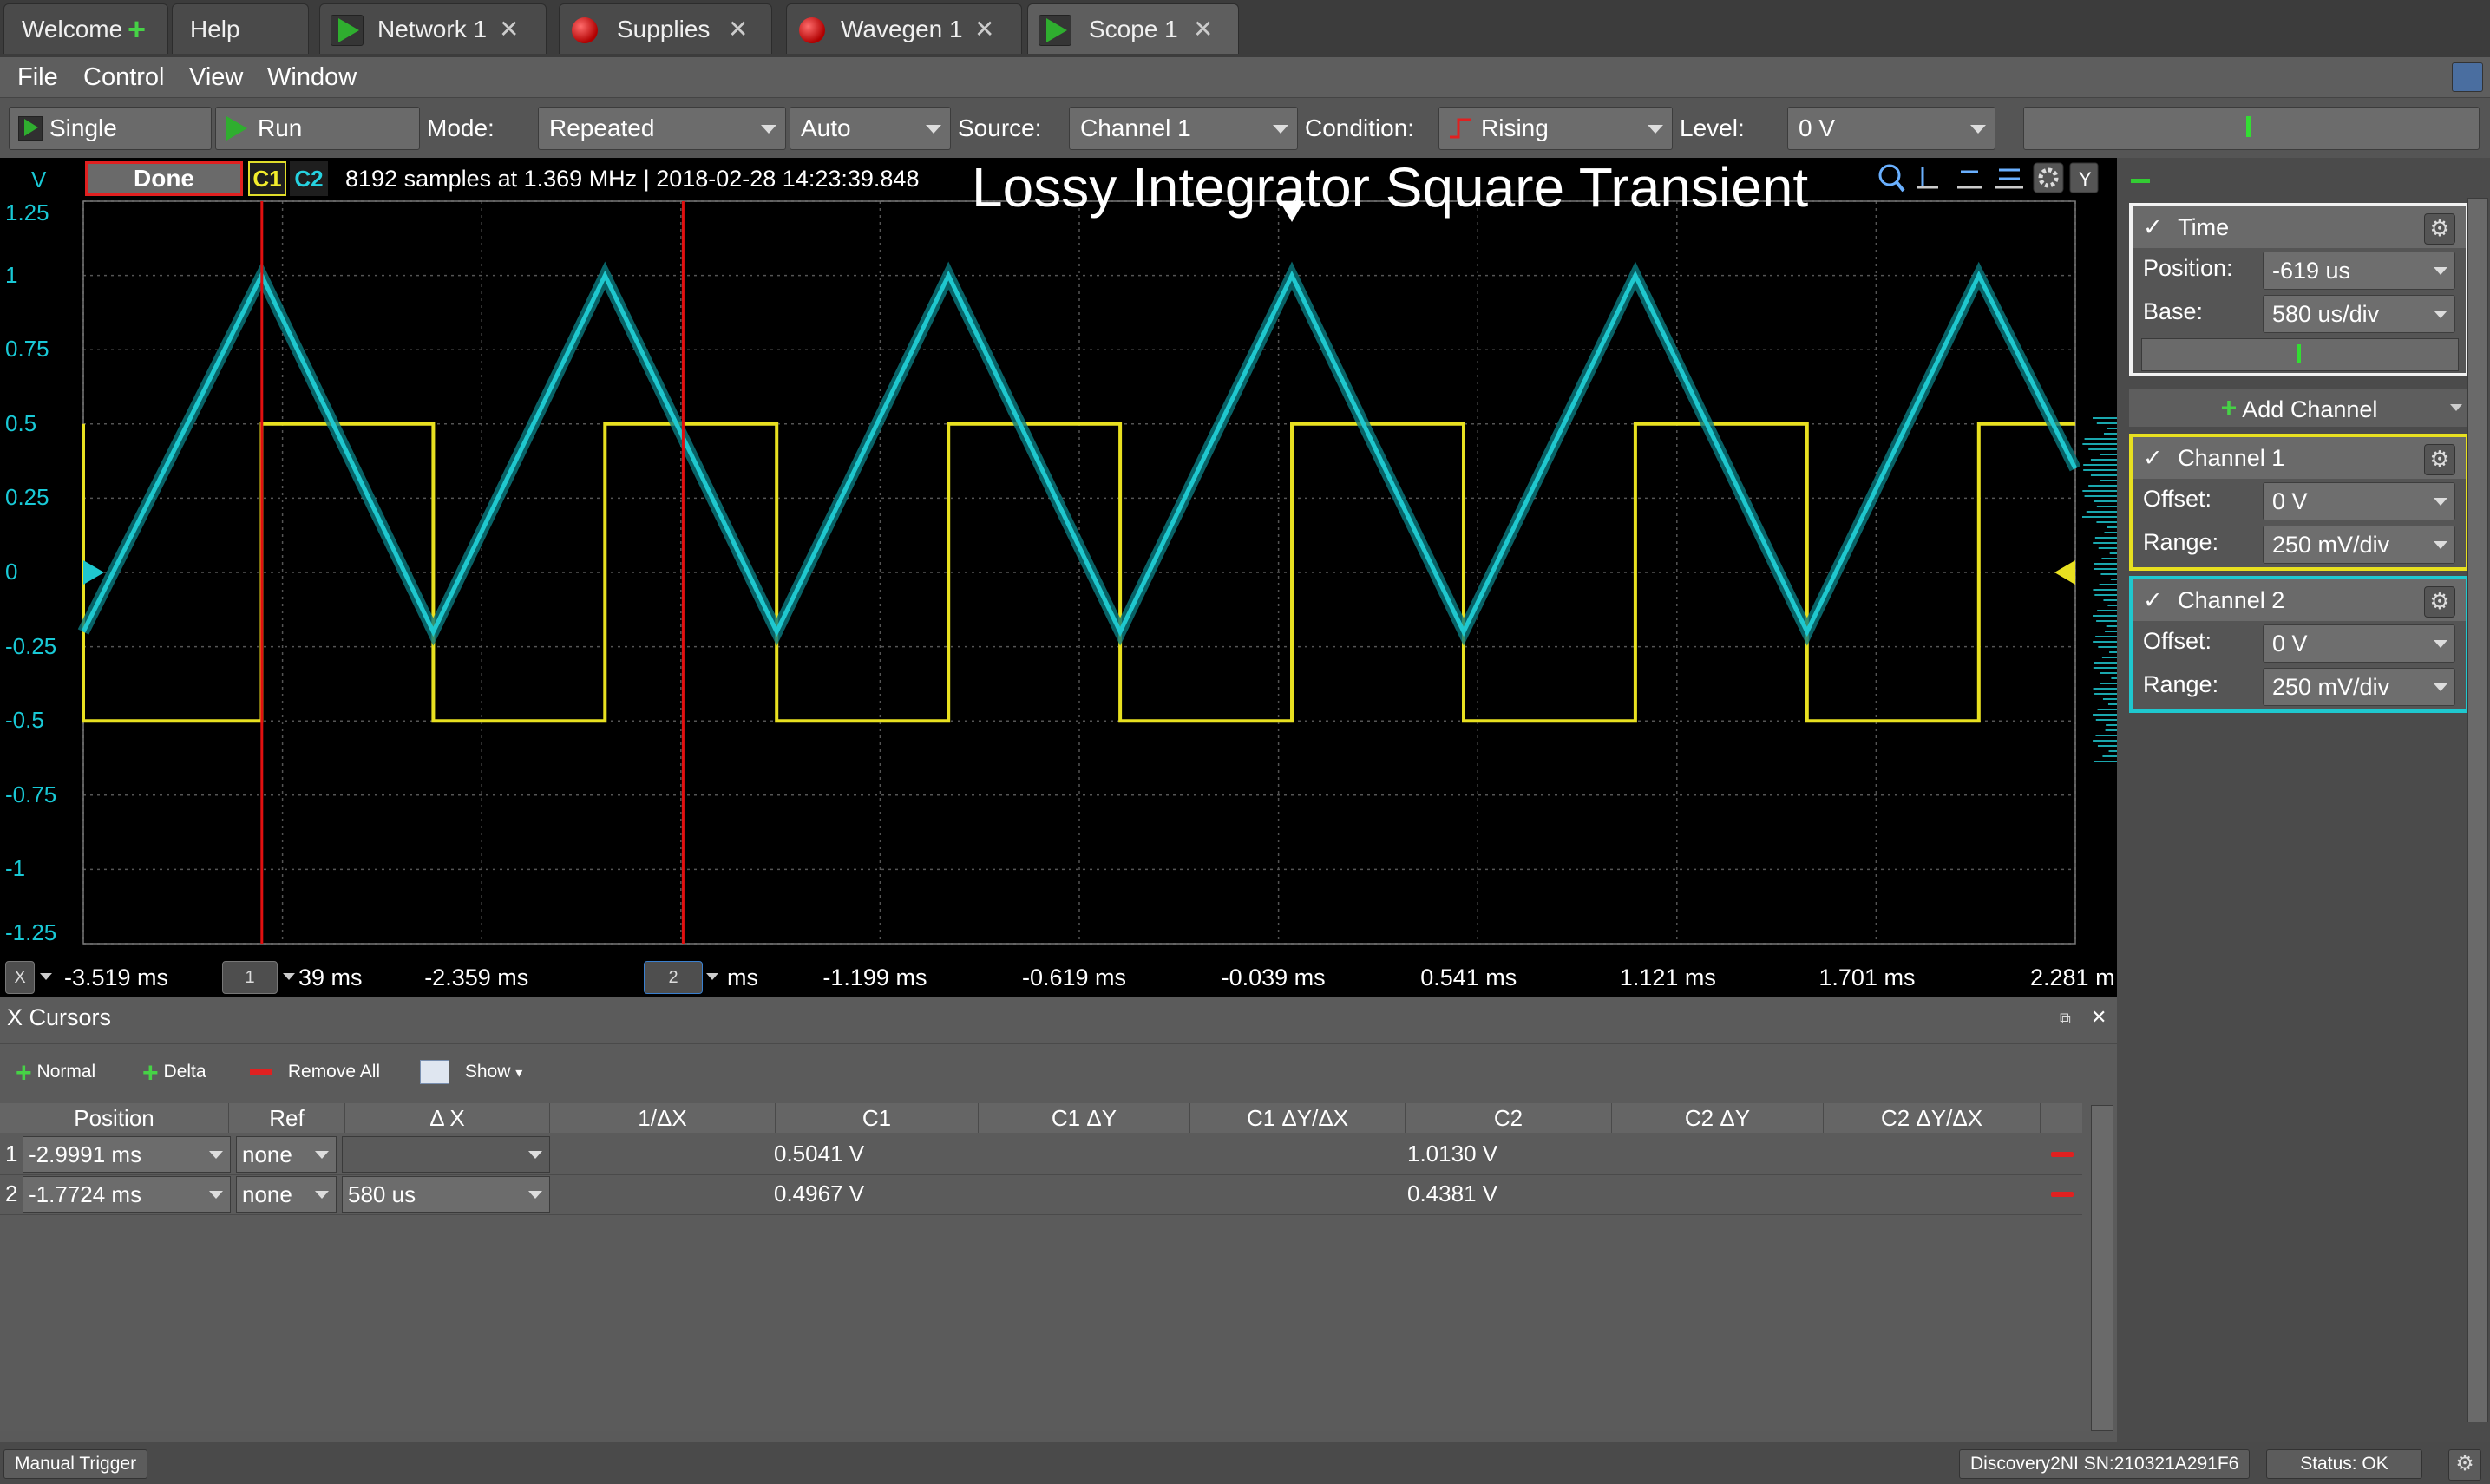 The height and width of the screenshot is (1484, 2490). I want to click on col-c1: C1, so click(877, 1118).